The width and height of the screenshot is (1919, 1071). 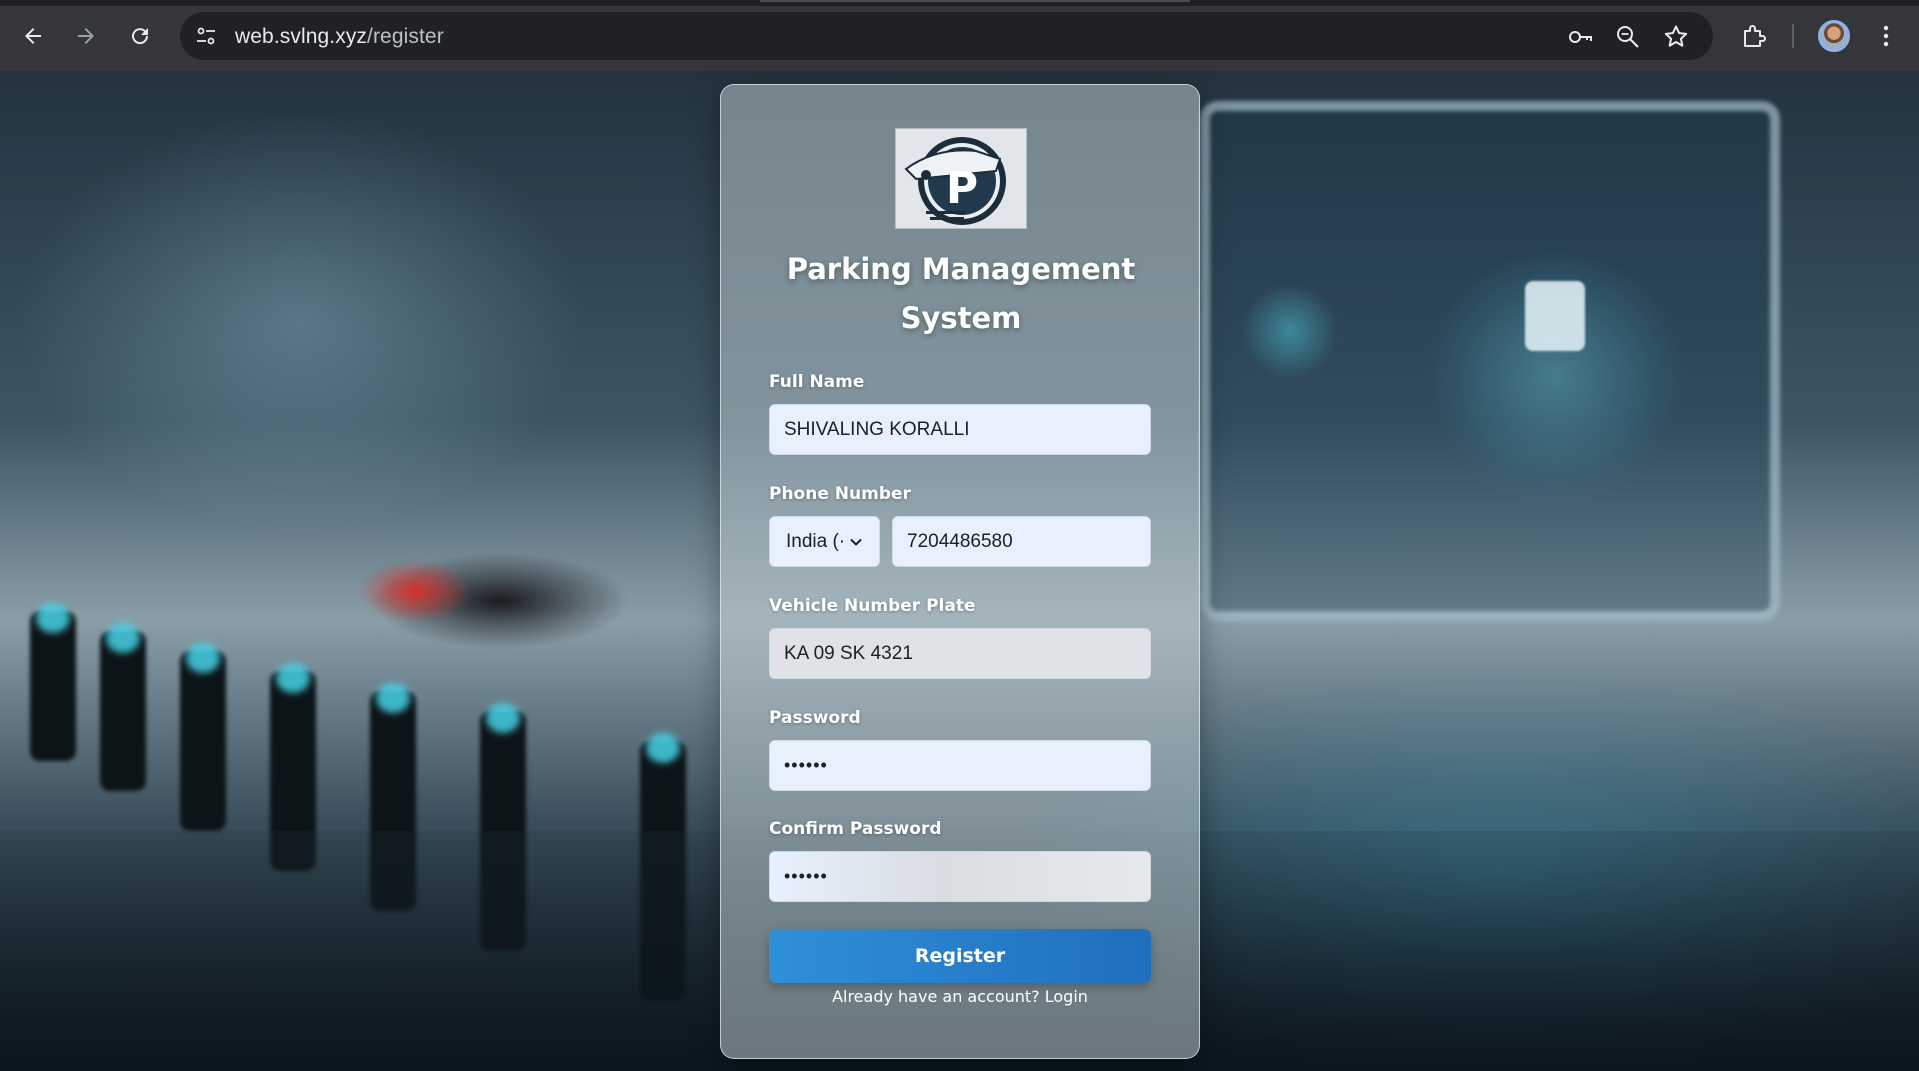 I want to click on full-name-label: Full Name, so click(x=817, y=382).